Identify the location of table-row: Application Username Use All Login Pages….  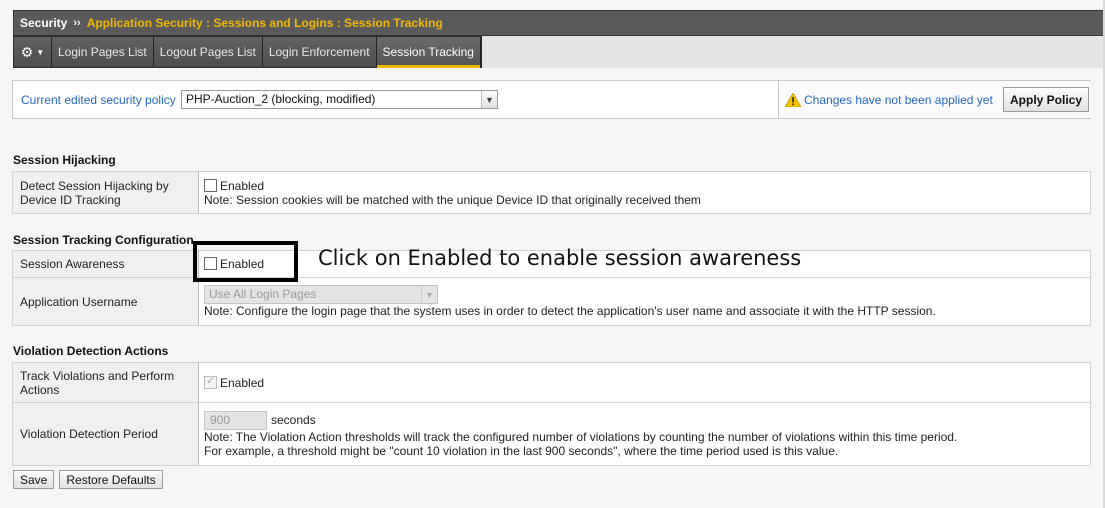
(551, 301).